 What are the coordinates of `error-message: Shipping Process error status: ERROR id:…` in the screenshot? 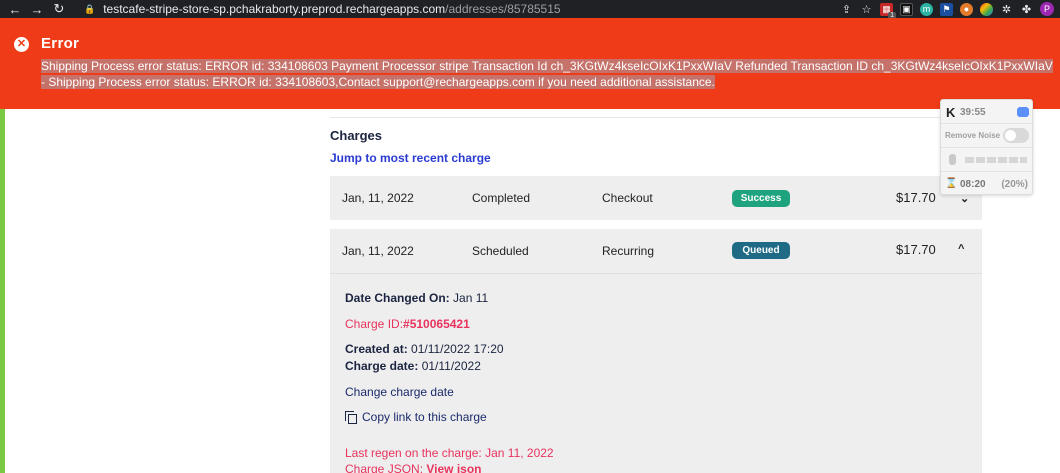 It's located at (547, 74).